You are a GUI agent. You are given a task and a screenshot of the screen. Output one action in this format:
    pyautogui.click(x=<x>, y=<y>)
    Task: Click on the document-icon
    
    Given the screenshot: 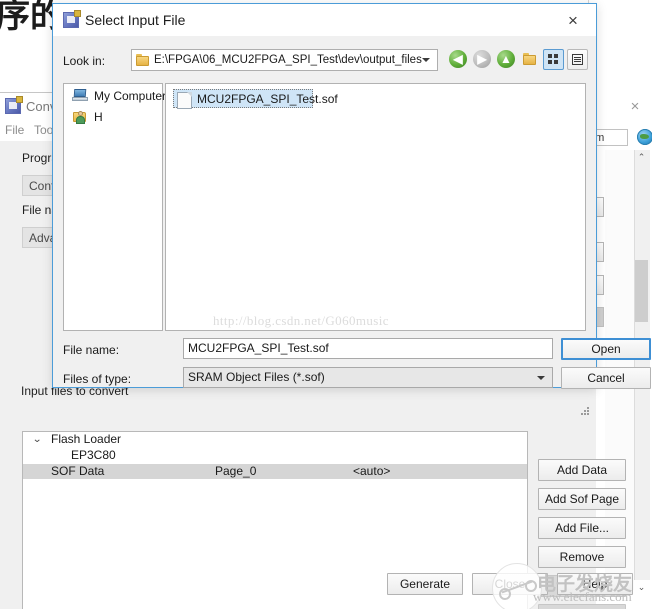 What is the action you would take?
    pyautogui.click(x=184, y=100)
    